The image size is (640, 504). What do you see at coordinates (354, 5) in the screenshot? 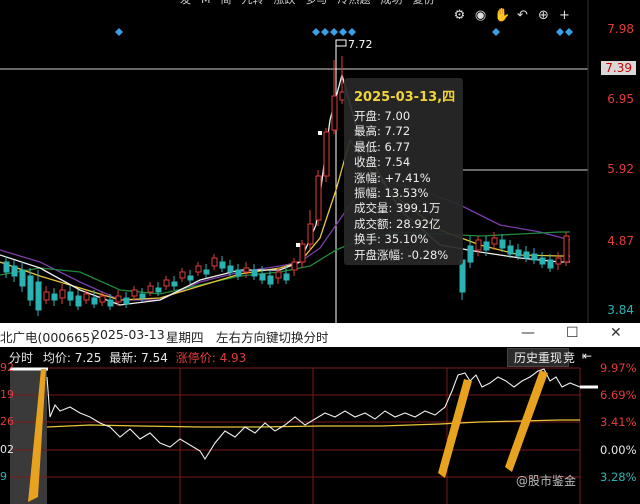
I see `toolbar-item: 冷热题` at bounding box center [354, 5].